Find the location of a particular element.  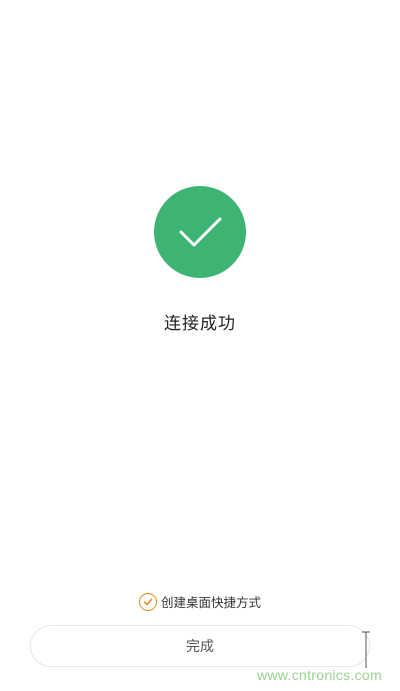

check-icon is located at coordinates (148, 601).